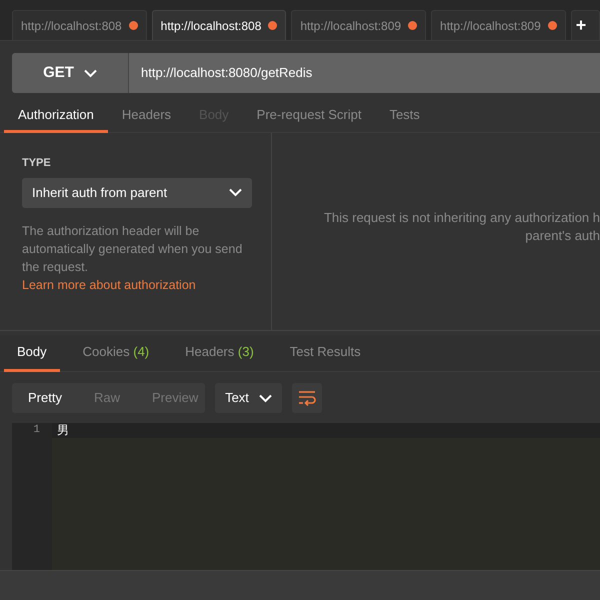 This screenshot has width=600, height=600. Describe the element at coordinates (562, 236) in the screenshot. I see `inherit-notice-text: parent's auth` at that location.